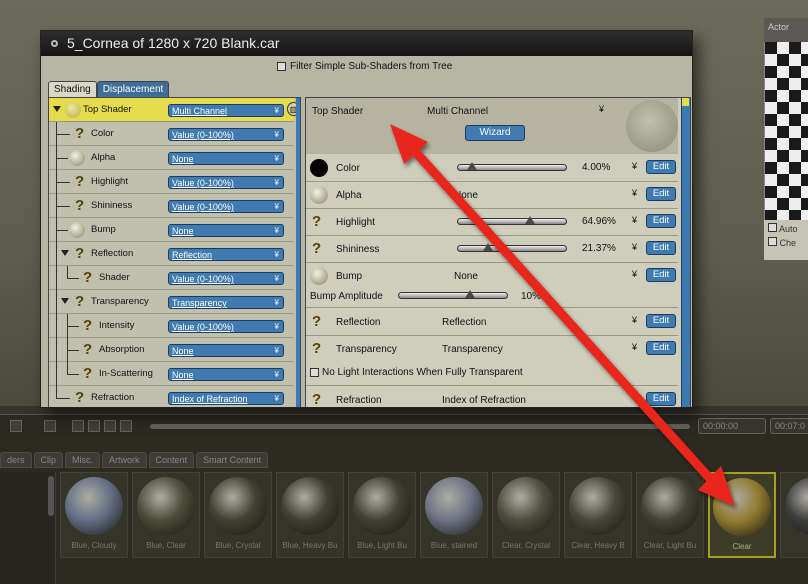  Describe the element at coordinates (382, 515) in the screenshot. I see `material-thumbnail: Blue, Light Bu` at that location.